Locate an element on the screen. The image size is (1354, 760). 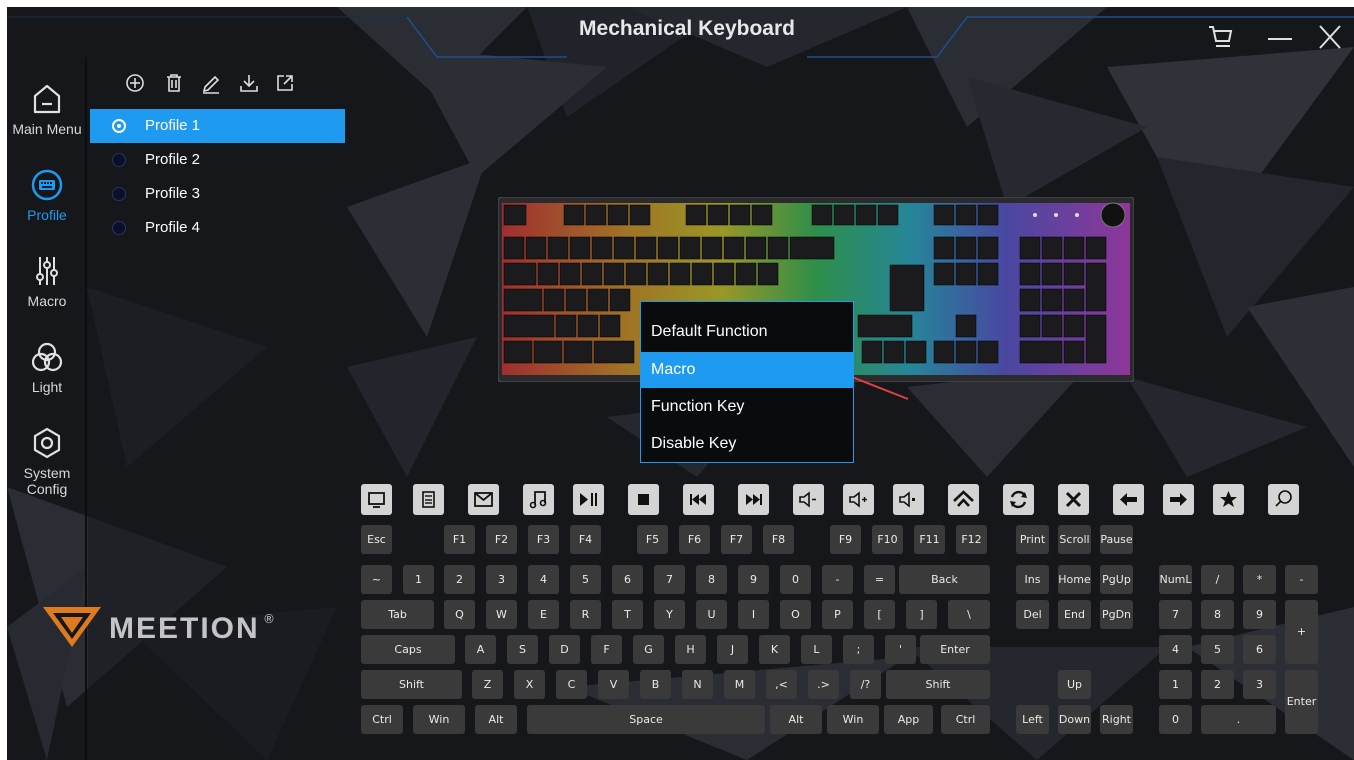
key-f2: F2 is located at coordinates (501, 539).